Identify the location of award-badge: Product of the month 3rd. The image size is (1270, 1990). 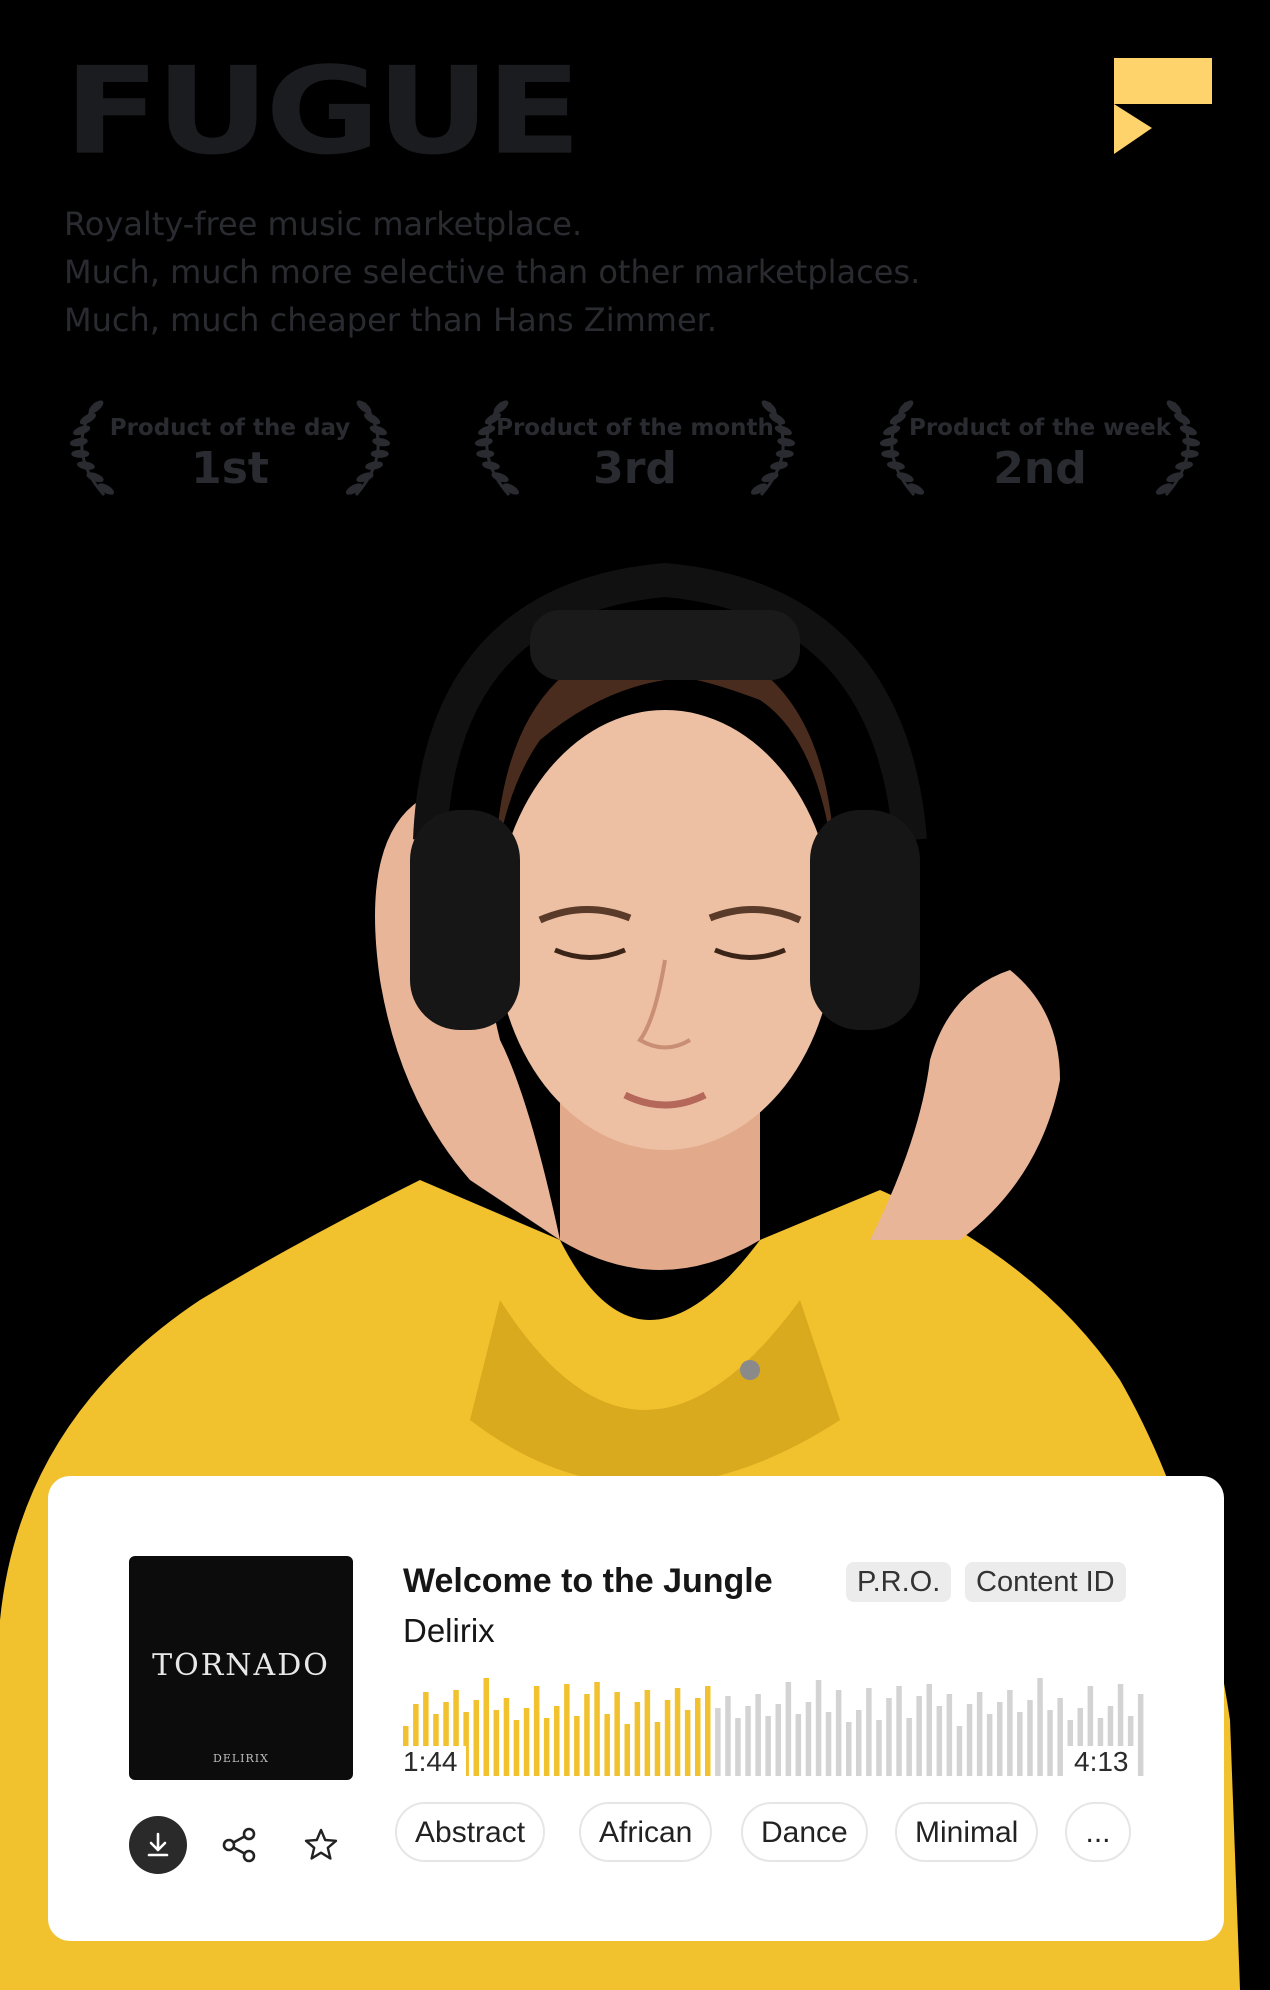
(635, 450).